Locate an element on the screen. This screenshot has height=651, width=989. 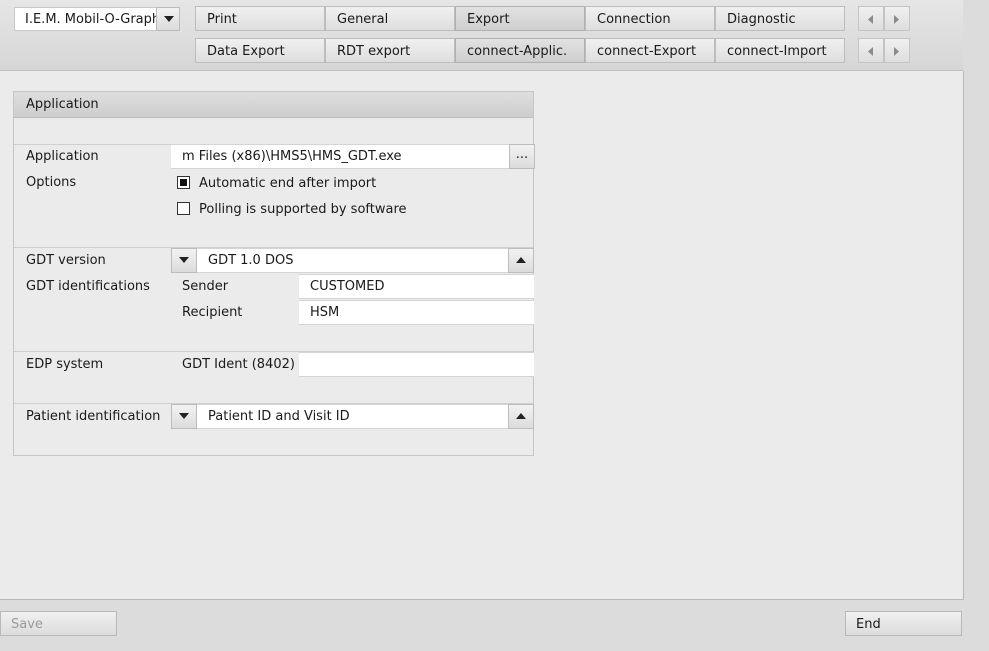
tab-diagnostic: Diagnostic is located at coordinates (780, 18).